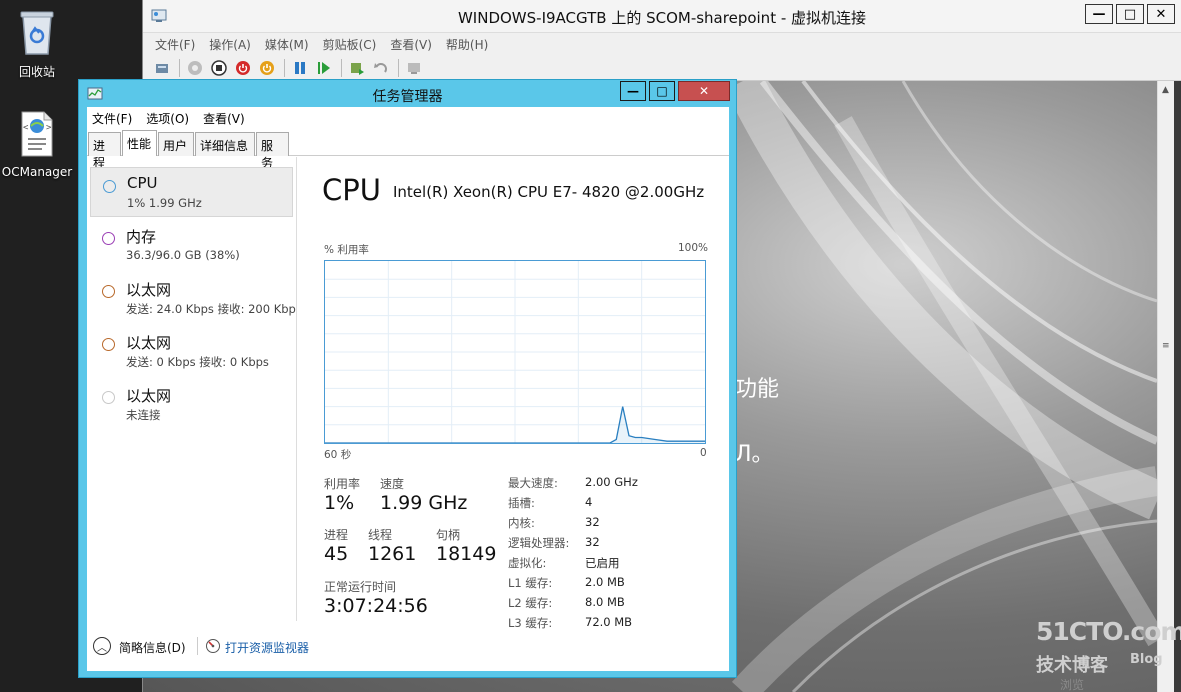 Image resolution: width=1181 pixels, height=692 pixels. I want to click on cpu-utilization-graph, so click(515, 352).